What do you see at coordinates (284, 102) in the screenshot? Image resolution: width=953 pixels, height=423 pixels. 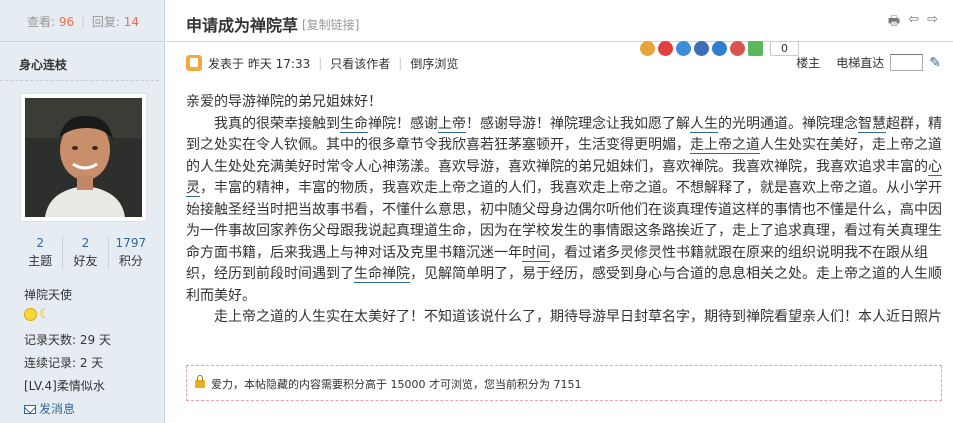 I see `greeting: 亲爱的导游禅院的弟兄姐妹好！` at bounding box center [284, 102].